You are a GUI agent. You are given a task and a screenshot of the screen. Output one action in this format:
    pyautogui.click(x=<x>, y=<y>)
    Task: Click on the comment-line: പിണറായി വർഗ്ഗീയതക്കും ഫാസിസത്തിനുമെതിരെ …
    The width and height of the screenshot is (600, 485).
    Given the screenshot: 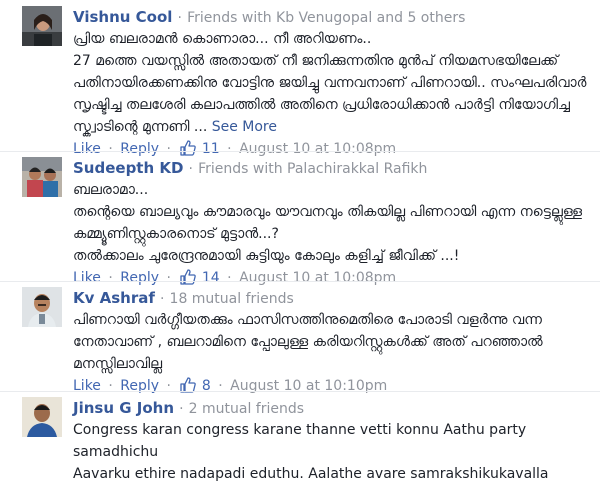 What is the action you would take?
    pyautogui.click(x=307, y=320)
    